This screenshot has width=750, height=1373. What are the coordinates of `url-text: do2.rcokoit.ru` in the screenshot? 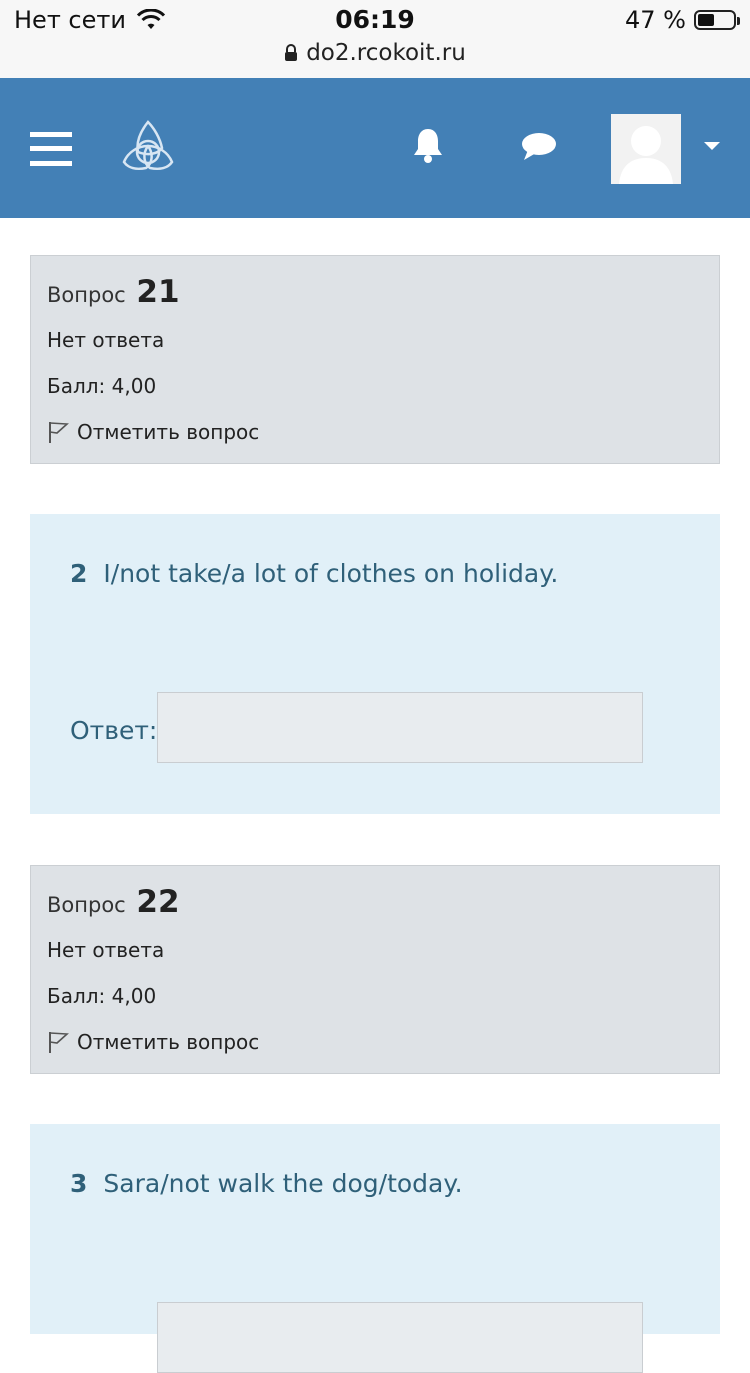 It's located at (386, 53).